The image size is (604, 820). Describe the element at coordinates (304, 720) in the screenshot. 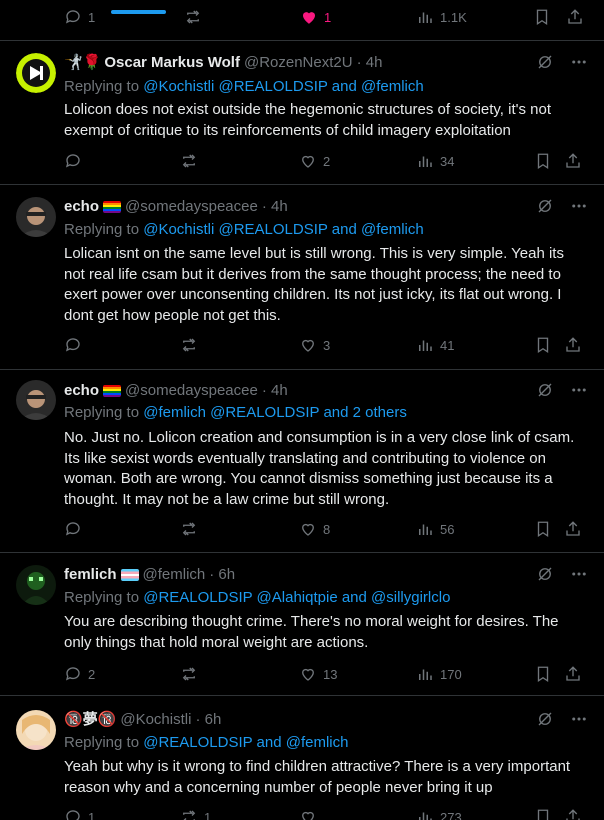

I see `tweet-header: 🔞夢🔞 @Kochistli · 6h` at that location.